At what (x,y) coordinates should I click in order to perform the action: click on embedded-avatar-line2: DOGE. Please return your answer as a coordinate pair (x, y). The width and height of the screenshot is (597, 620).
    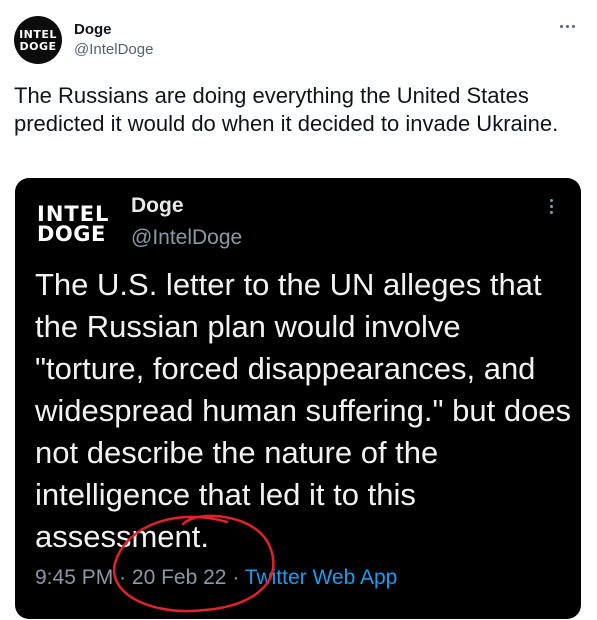
    Looking at the image, I should click on (71, 234).